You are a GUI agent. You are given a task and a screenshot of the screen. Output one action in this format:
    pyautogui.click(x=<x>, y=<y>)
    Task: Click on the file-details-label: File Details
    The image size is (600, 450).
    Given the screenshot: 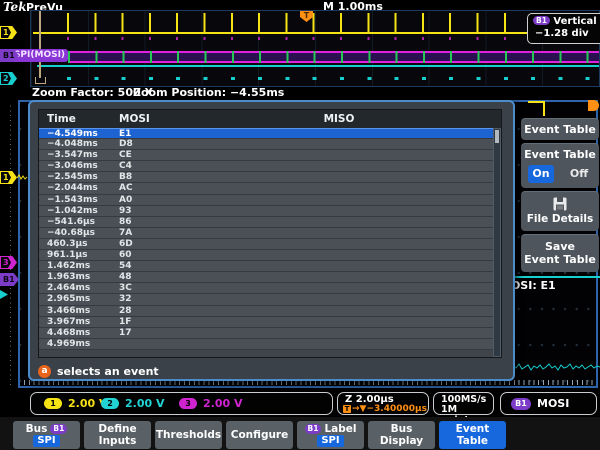 What is the action you would take?
    pyautogui.click(x=560, y=219)
    